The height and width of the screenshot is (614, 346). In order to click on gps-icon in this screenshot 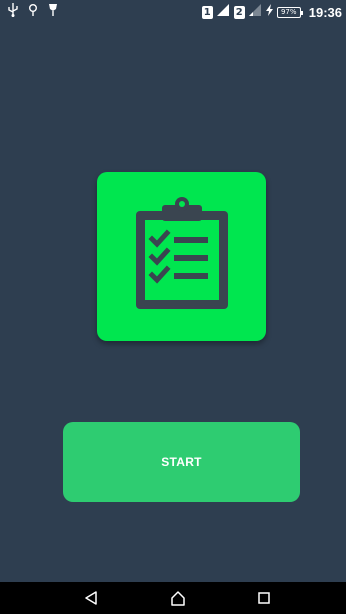, I will do `click(33, 12)`.